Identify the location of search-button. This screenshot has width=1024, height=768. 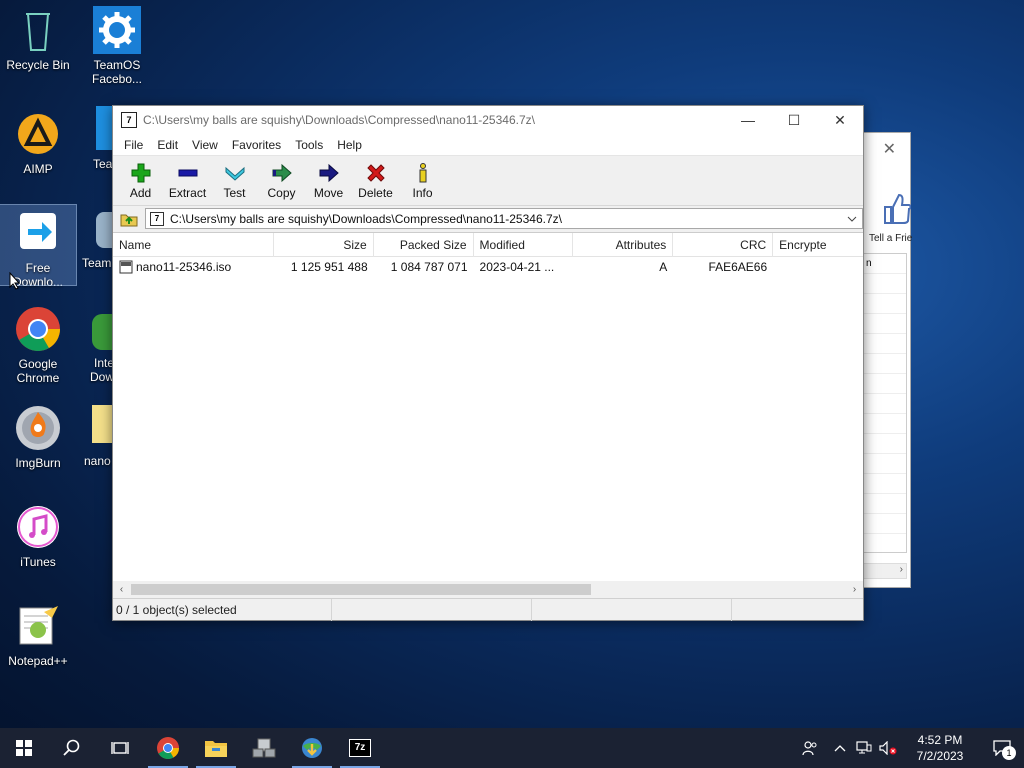
(72, 748).